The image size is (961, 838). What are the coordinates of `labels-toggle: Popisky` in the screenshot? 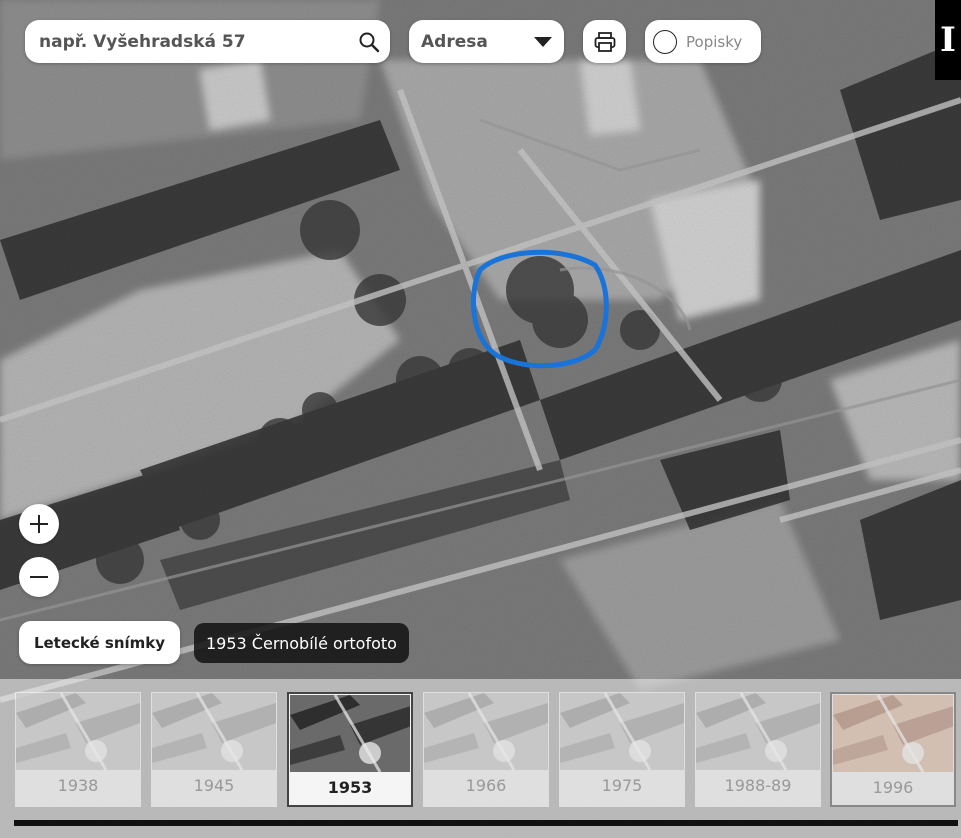 It's located at (703, 41).